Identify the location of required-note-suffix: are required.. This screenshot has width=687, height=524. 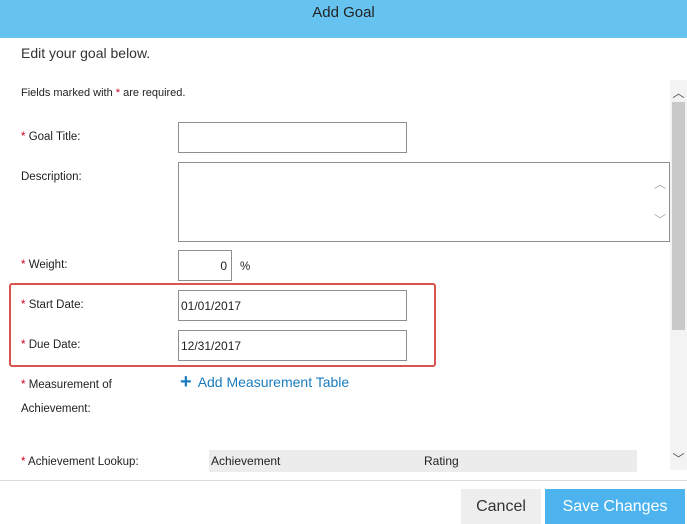
(154, 93).